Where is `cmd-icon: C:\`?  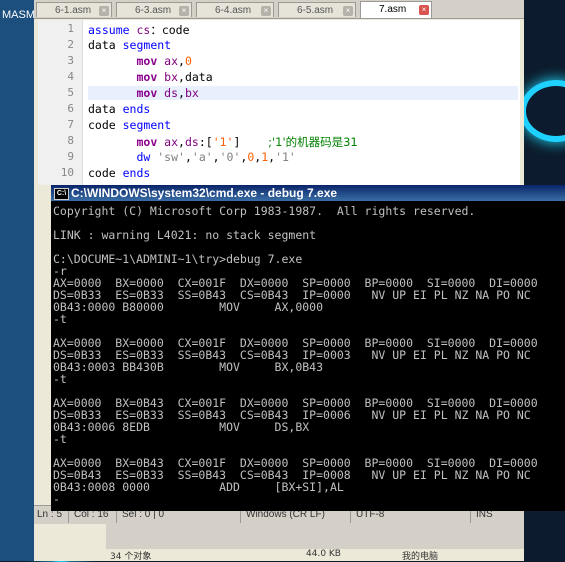
cmd-icon: C:\ is located at coordinates (61, 194).